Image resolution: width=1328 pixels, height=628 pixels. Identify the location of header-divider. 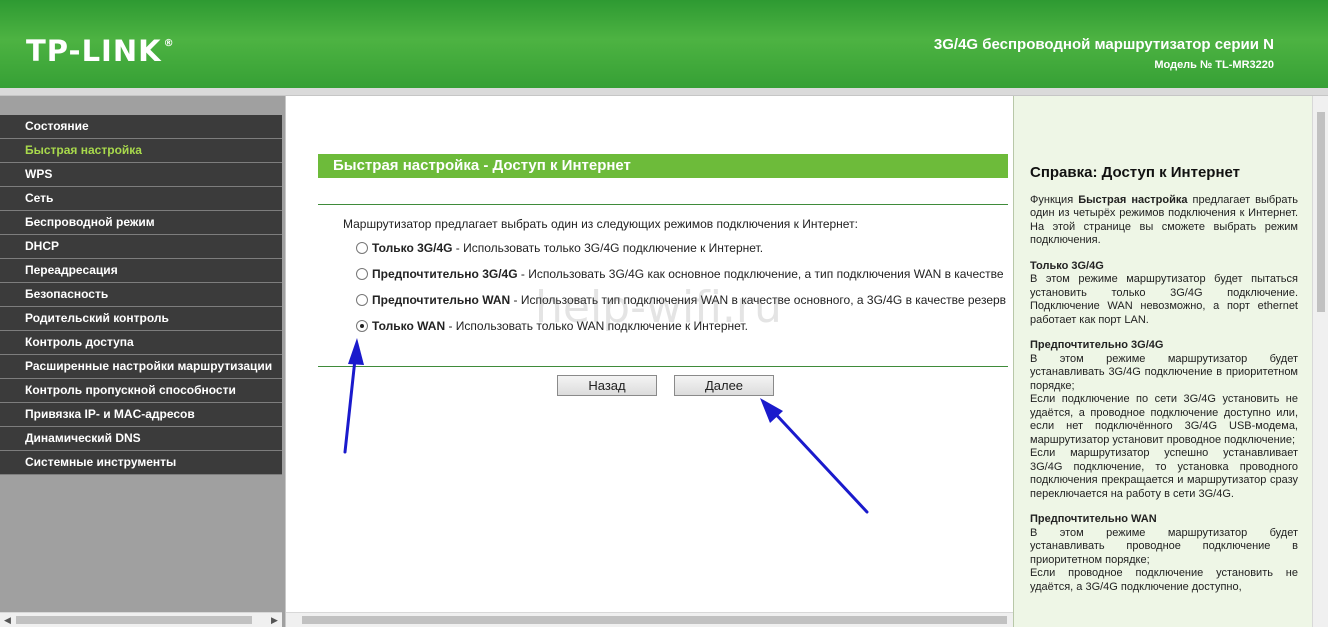
(664, 92).